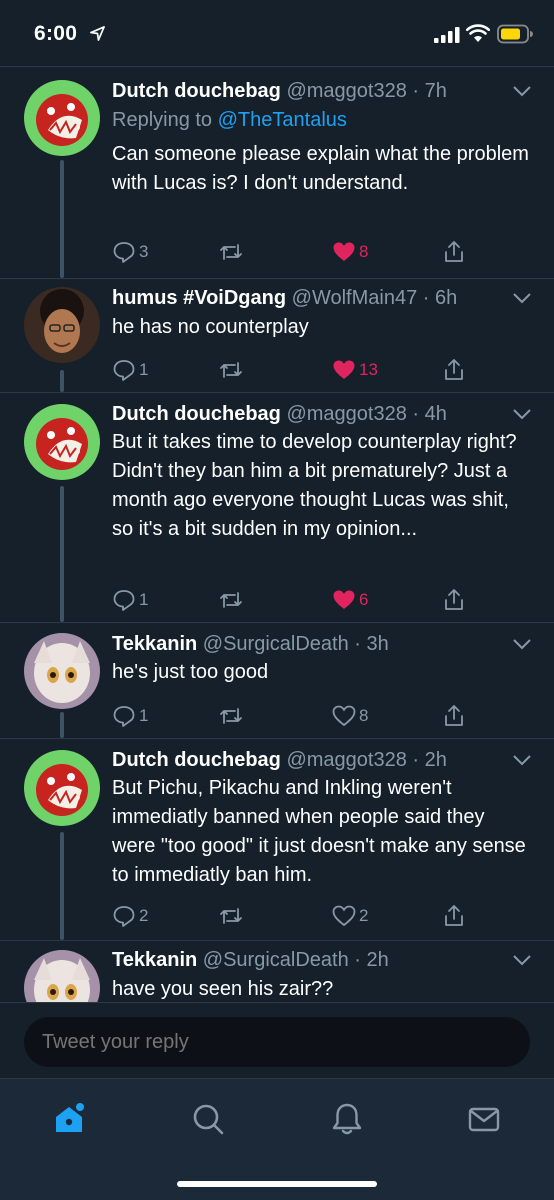 Image resolution: width=554 pixels, height=1200 pixels. Describe the element at coordinates (277, 1184) in the screenshot. I see `home-indicator` at that location.